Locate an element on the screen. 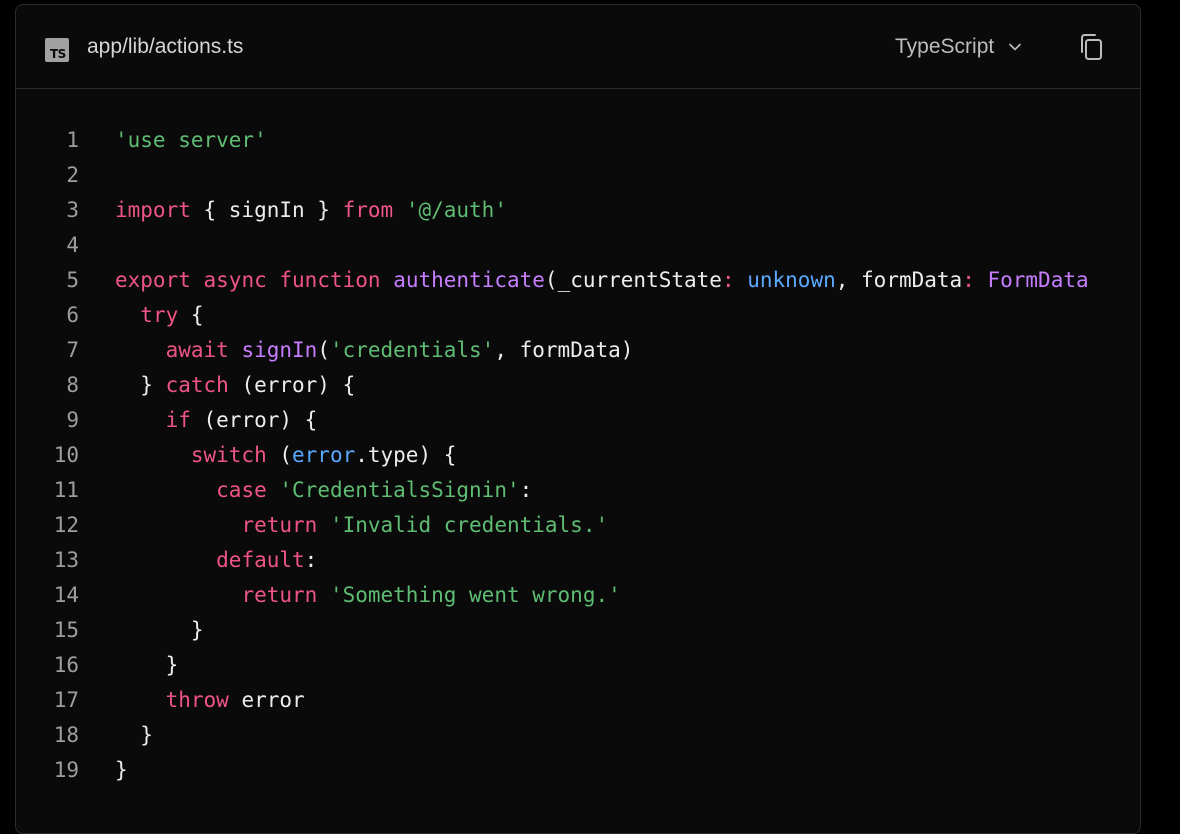  copy-icon is located at coordinates (1092, 47).